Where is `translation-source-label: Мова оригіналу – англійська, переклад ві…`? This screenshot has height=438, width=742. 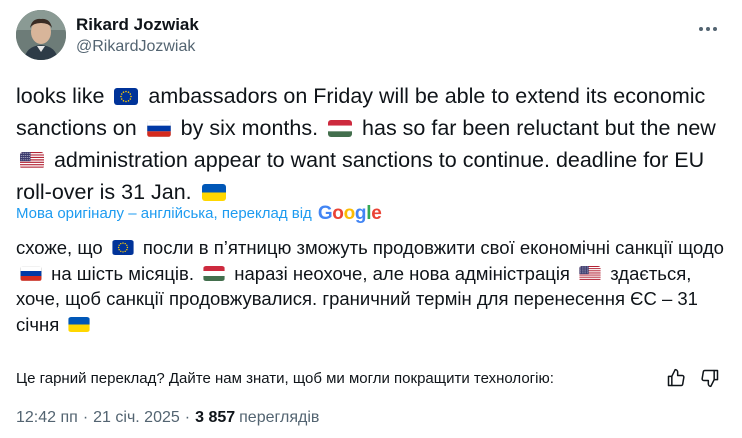 translation-source-label: Мова оригіналу – англійська, переклад ві… is located at coordinates (164, 213).